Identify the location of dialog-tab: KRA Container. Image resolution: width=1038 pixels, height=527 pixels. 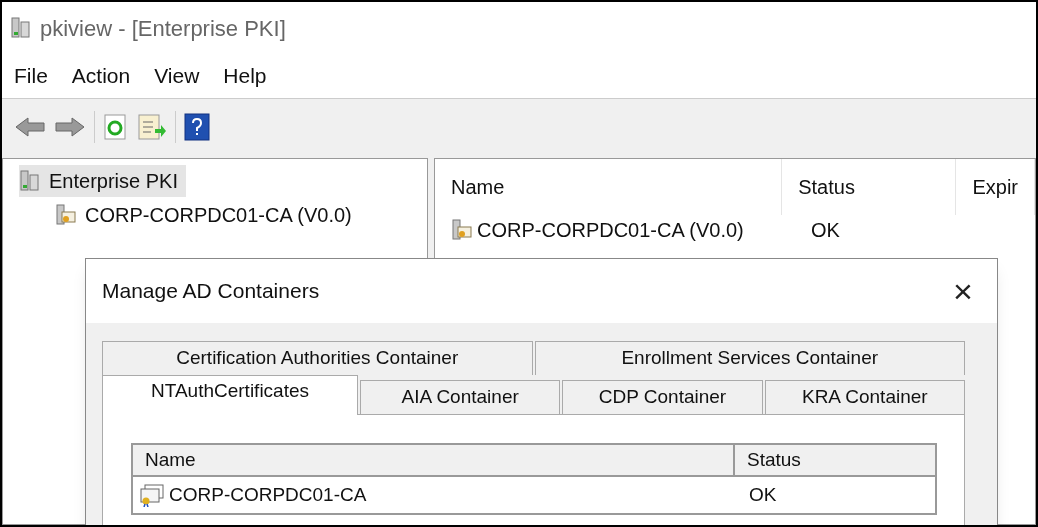
(864, 397).